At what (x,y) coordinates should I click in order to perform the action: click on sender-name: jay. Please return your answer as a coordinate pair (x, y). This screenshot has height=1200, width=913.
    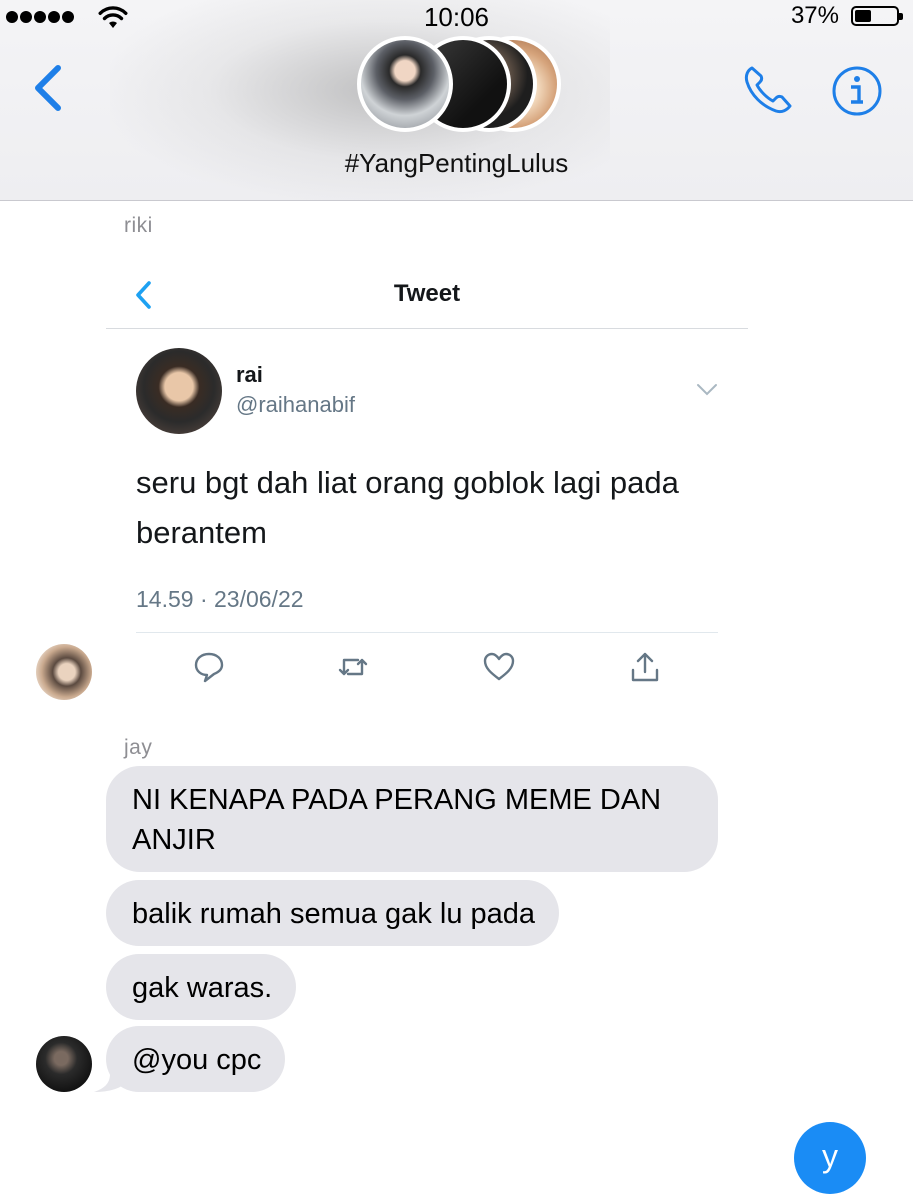
    Looking at the image, I should click on (138, 747).